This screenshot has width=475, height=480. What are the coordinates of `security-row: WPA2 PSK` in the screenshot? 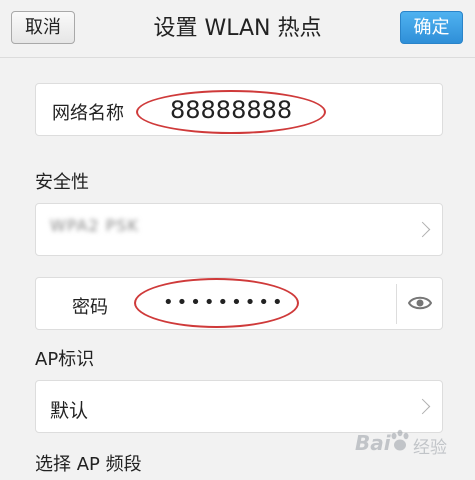 It's located at (239, 229).